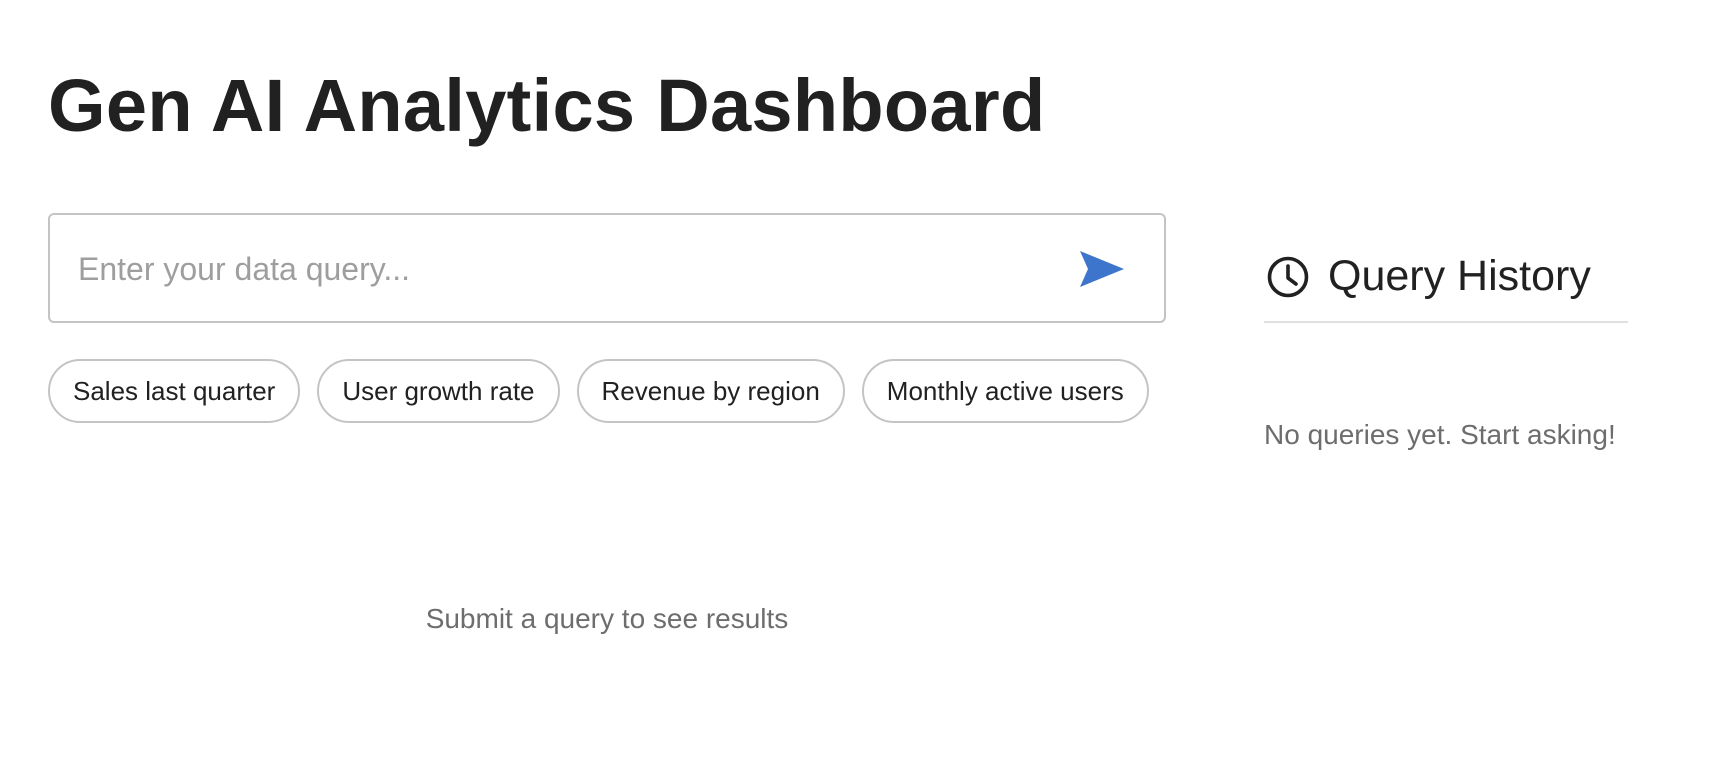 This screenshot has height=774, width=1728. I want to click on query-box, so click(607, 268).